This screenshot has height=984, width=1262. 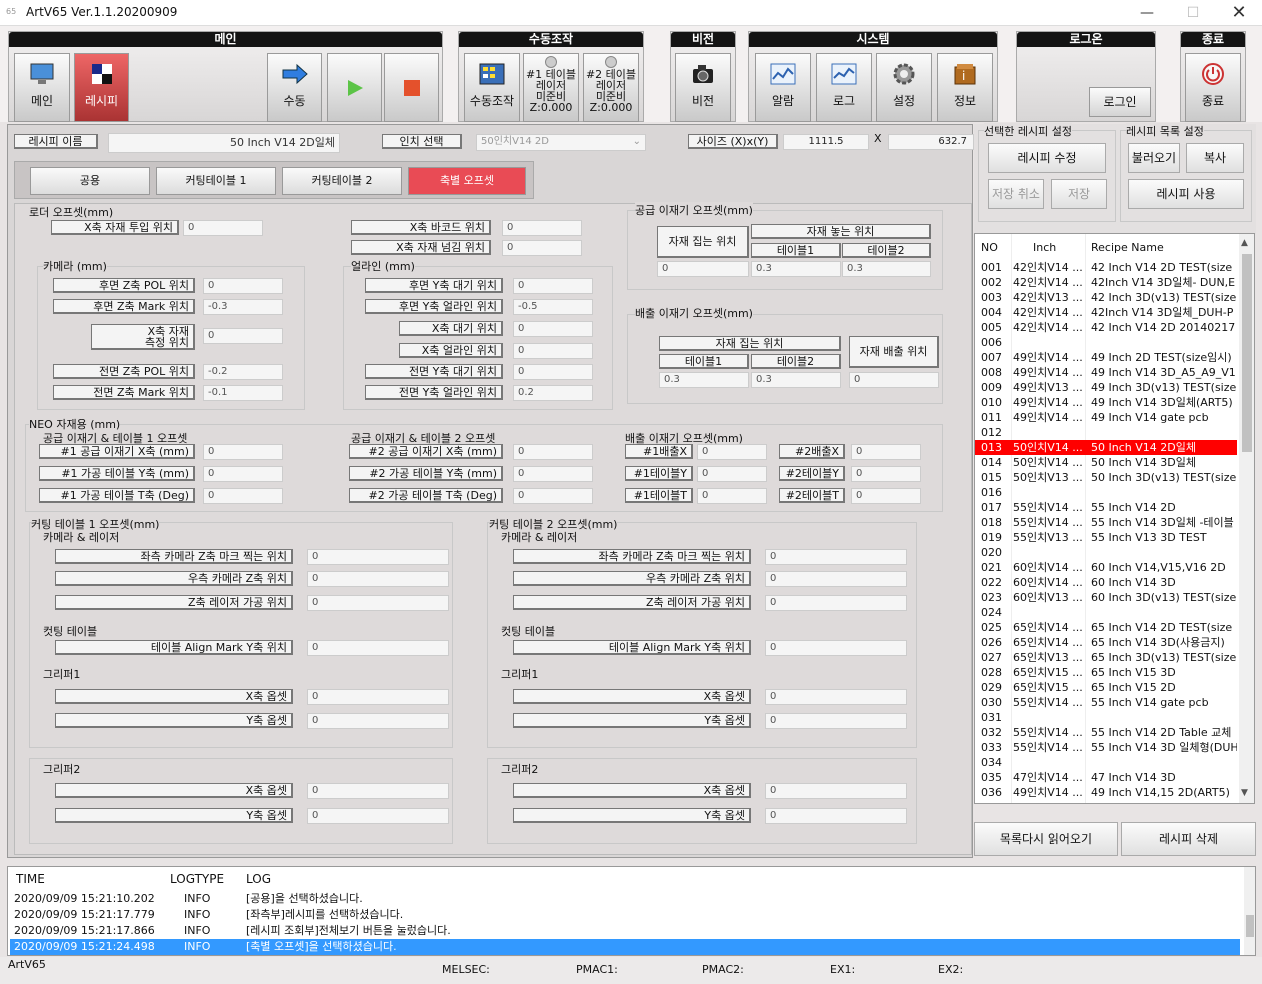 I want to click on recipe-list-row: 023 60인치V13 ... 60 Inch 3D(v13) TEST(size, so click(x=1106, y=597).